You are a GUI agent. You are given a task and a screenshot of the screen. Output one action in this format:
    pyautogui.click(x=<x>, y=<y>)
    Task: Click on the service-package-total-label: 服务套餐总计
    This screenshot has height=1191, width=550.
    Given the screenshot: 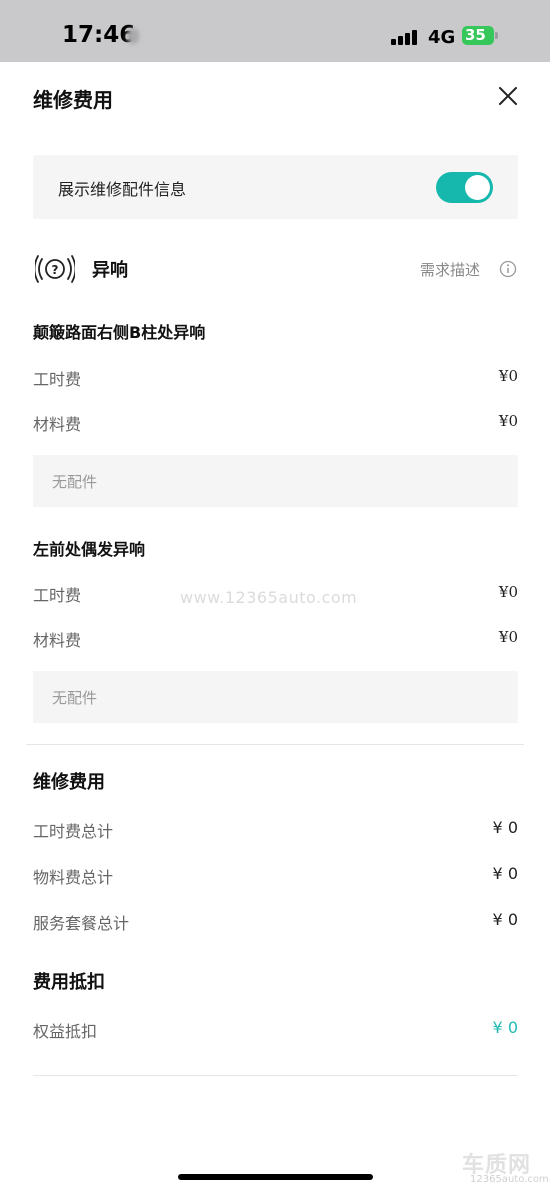 What is the action you would take?
    pyautogui.click(x=81, y=923)
    